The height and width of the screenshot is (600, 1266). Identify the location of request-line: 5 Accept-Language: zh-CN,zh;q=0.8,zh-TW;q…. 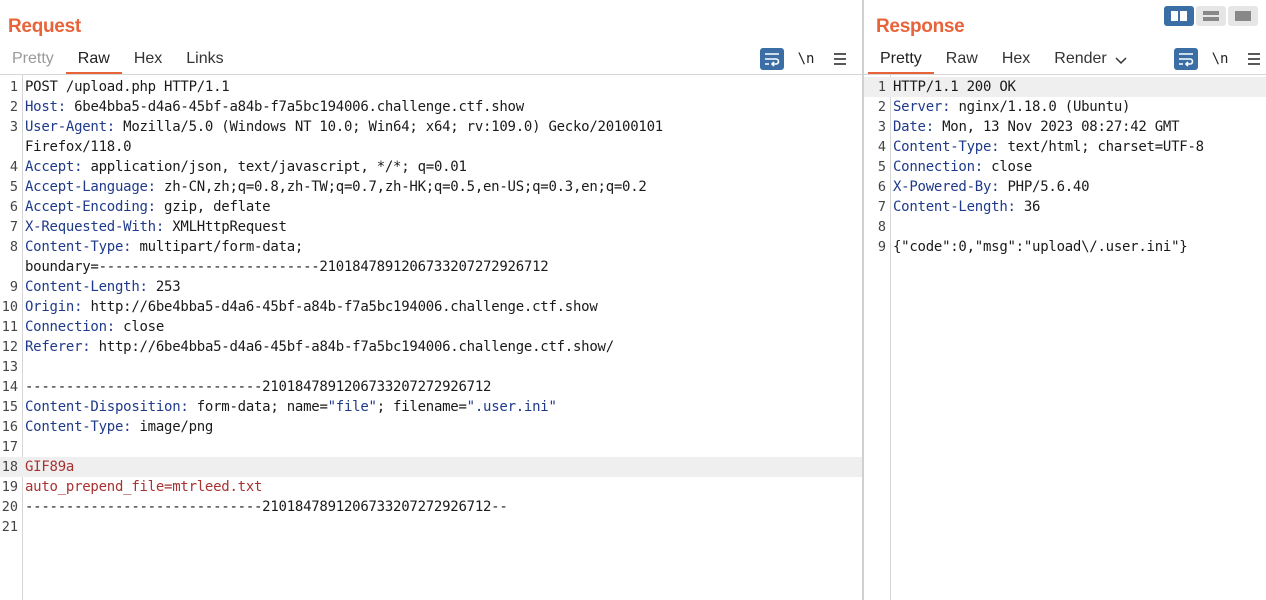
(431, 187).